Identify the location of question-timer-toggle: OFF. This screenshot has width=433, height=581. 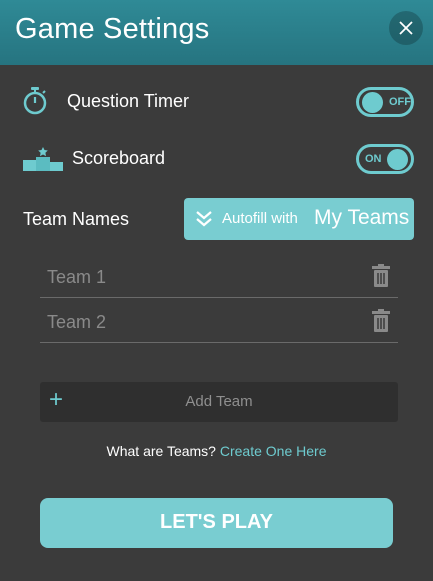
(385, 102).